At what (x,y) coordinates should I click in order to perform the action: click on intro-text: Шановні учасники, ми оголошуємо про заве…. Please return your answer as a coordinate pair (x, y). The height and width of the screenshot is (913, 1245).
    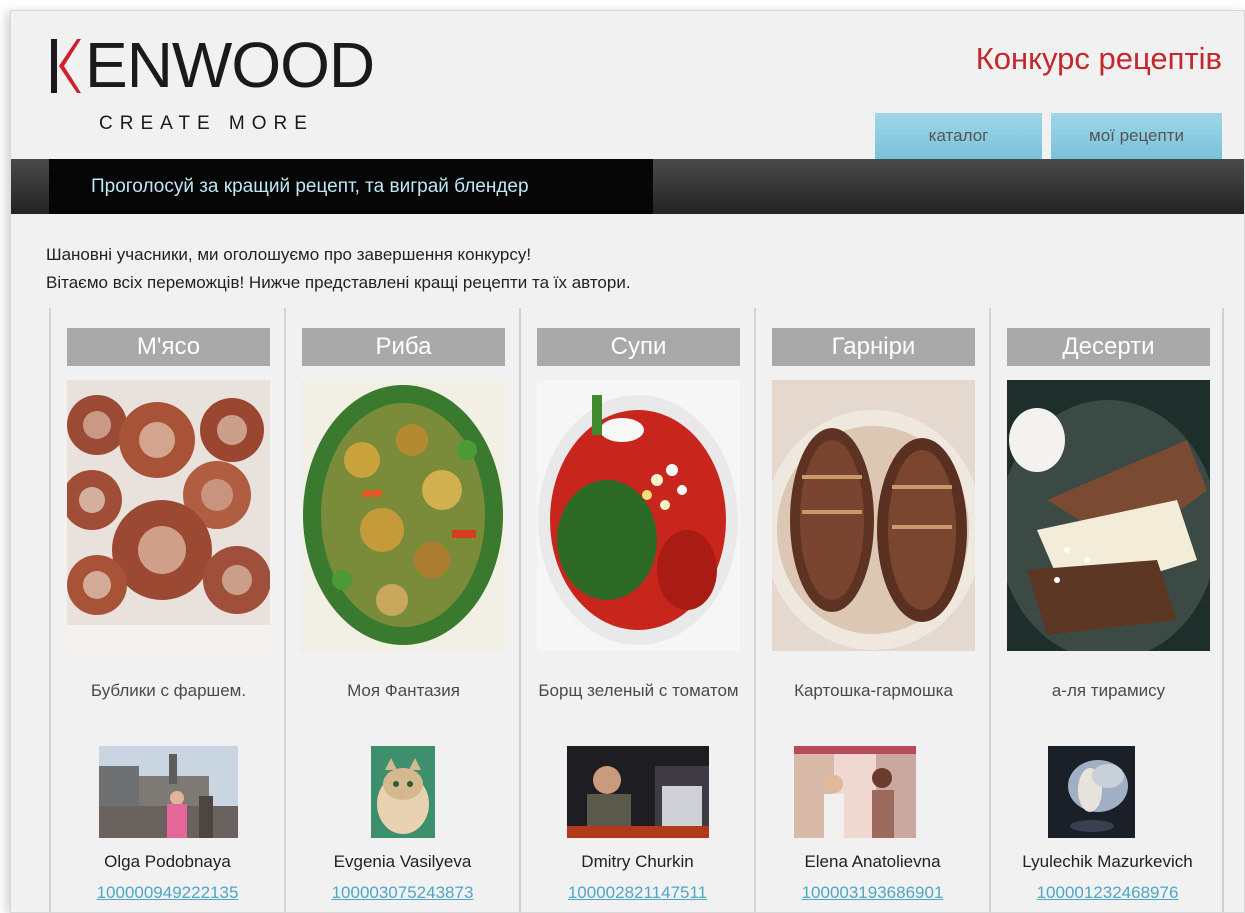
    Looking at the image, I should click on (338, 269).